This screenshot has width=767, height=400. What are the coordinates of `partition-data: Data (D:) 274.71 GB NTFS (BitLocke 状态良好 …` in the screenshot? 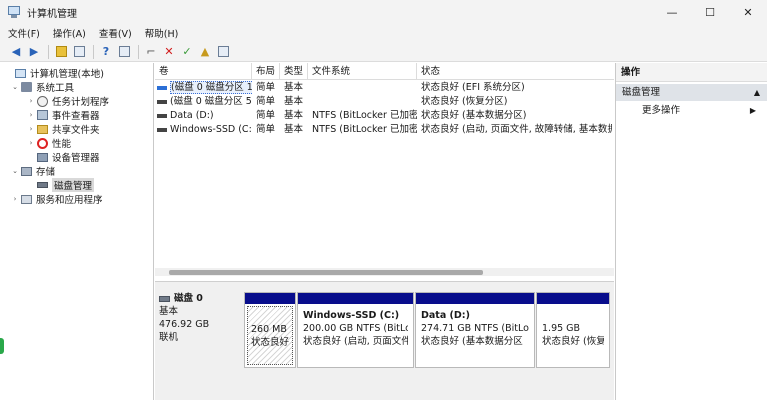 It's located at (475, 330).